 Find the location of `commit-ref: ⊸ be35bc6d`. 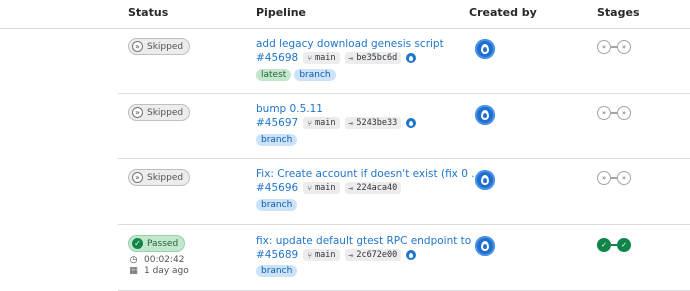

commit-ref: ⊸ be35bc6d is located at coordinates (373, 58).